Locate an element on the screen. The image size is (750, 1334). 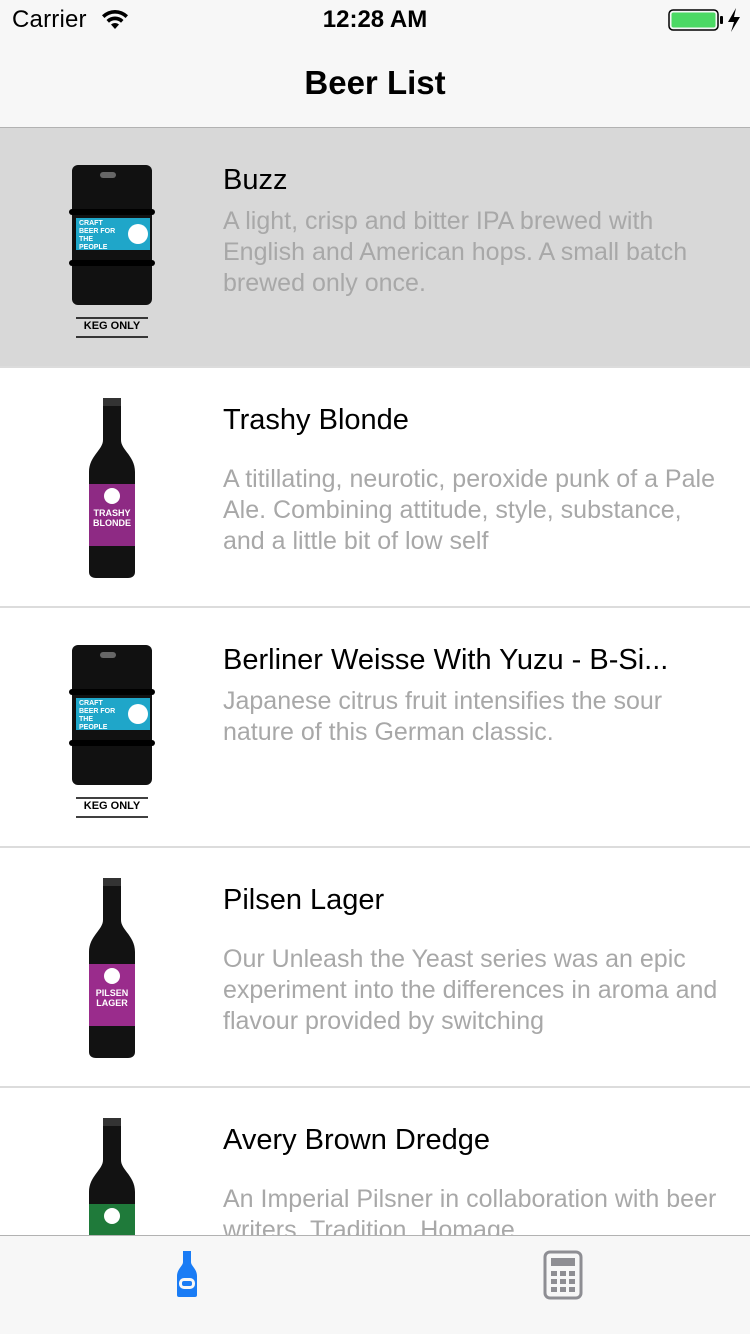
charging-bolt-icon is located at coordinates (734, 20).